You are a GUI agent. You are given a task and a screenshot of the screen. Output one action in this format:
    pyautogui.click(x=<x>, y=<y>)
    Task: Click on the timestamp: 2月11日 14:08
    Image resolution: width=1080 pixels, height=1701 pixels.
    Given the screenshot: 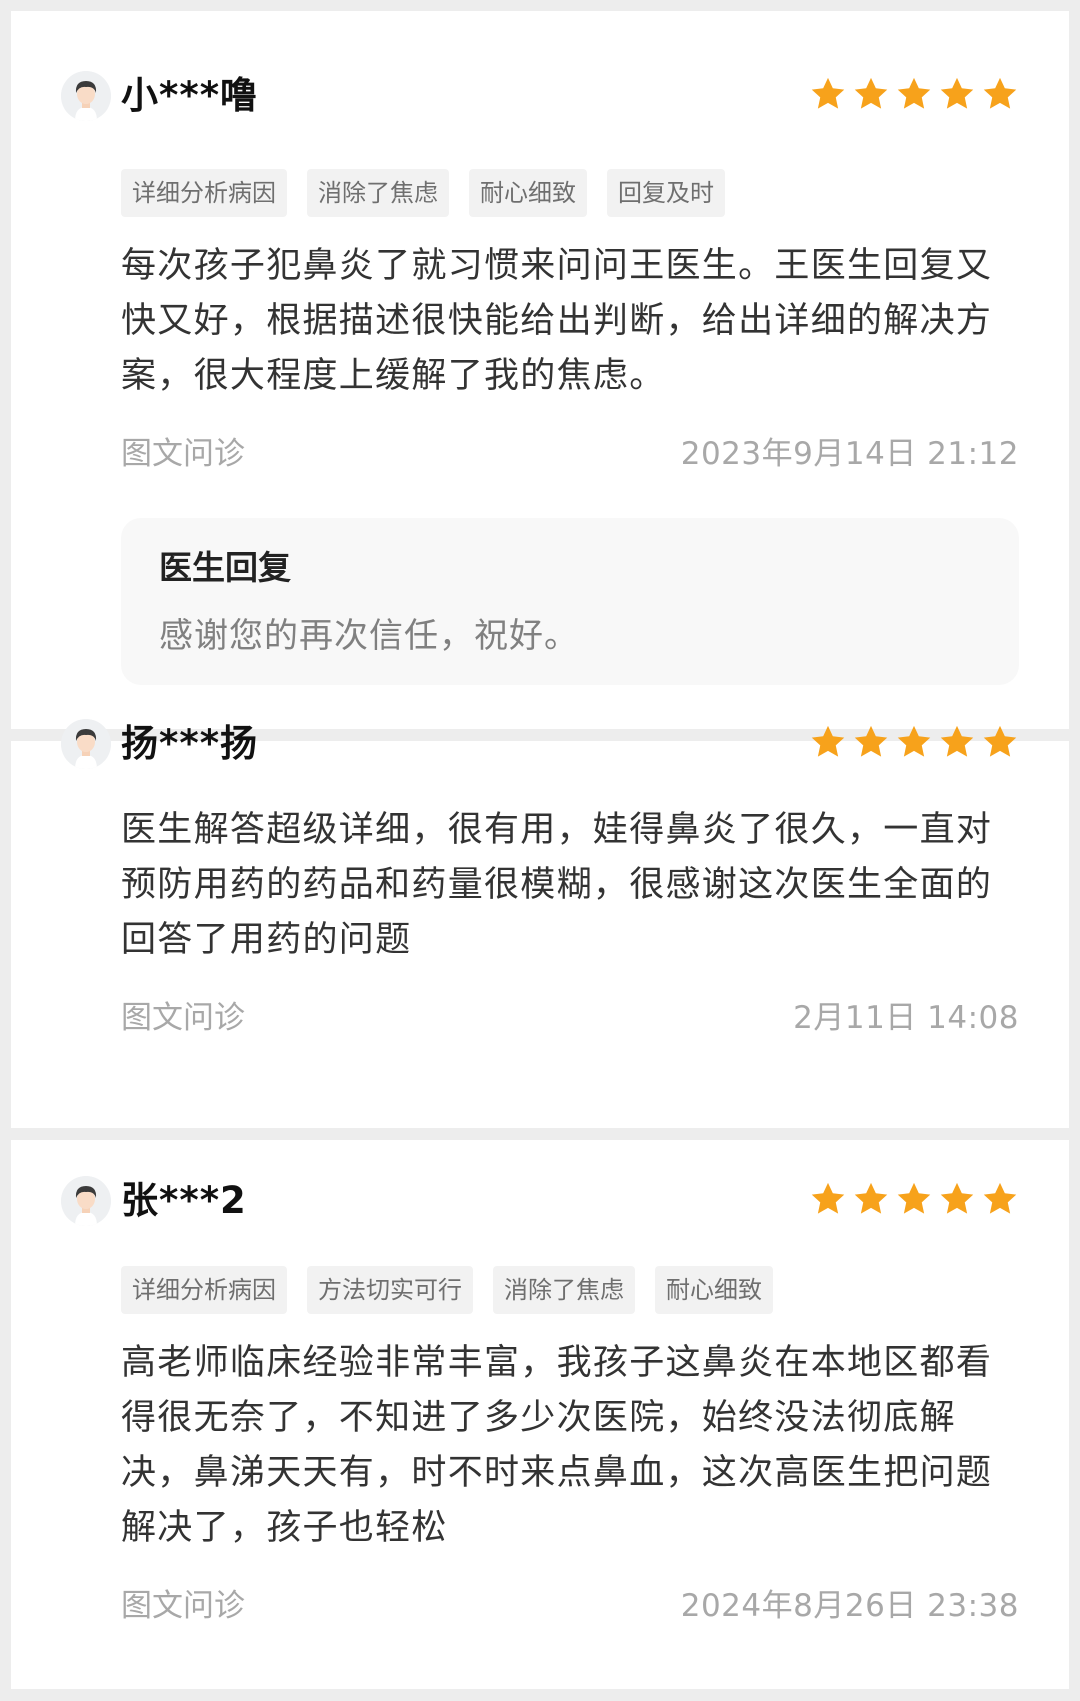 What is the action you would take?
    pyautogui.click(x=906, y=1018)
    